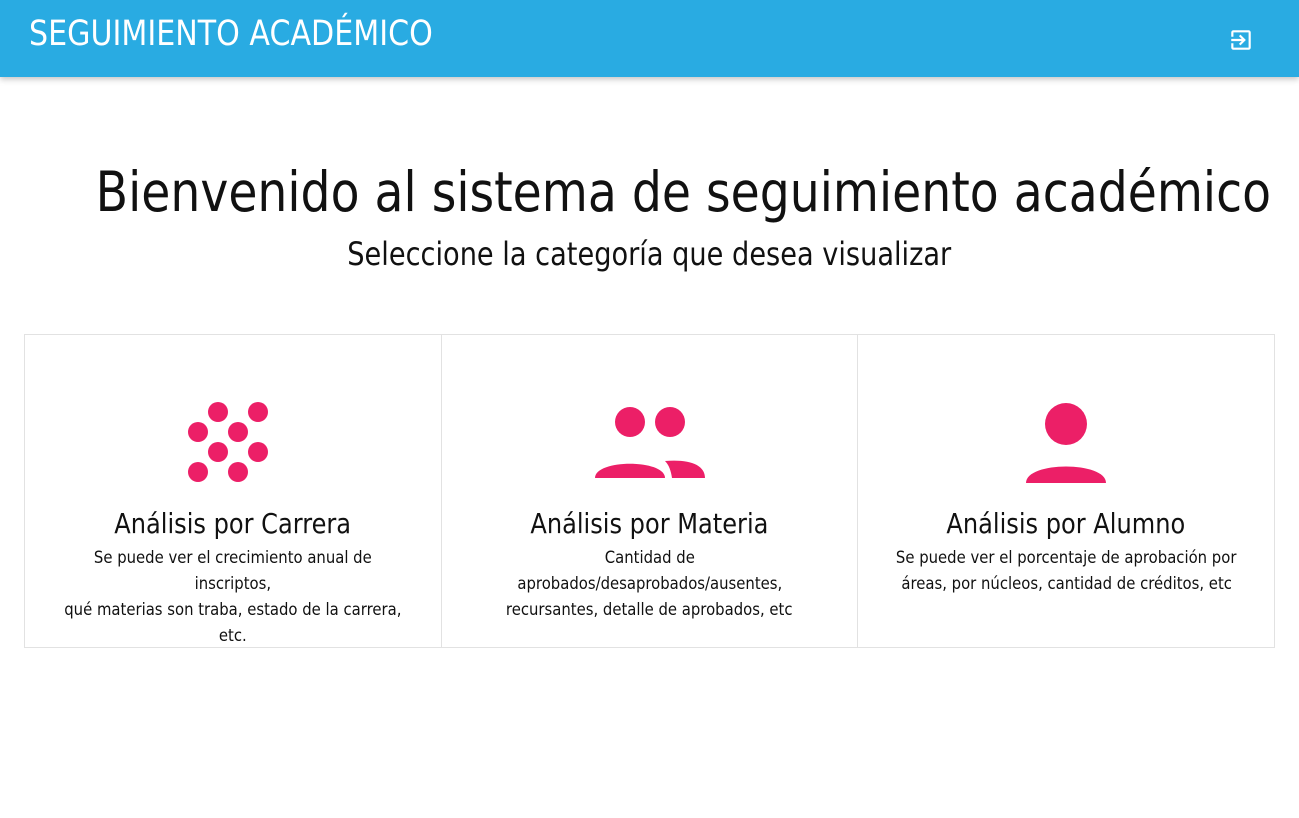 This screenshot has height=818, width=1299. What do you see at coordinates (231, 34) in the screenshot?
I see `app-title: SEGUIMIENTO ACADÉMICO` at bounding box center [231, 34].